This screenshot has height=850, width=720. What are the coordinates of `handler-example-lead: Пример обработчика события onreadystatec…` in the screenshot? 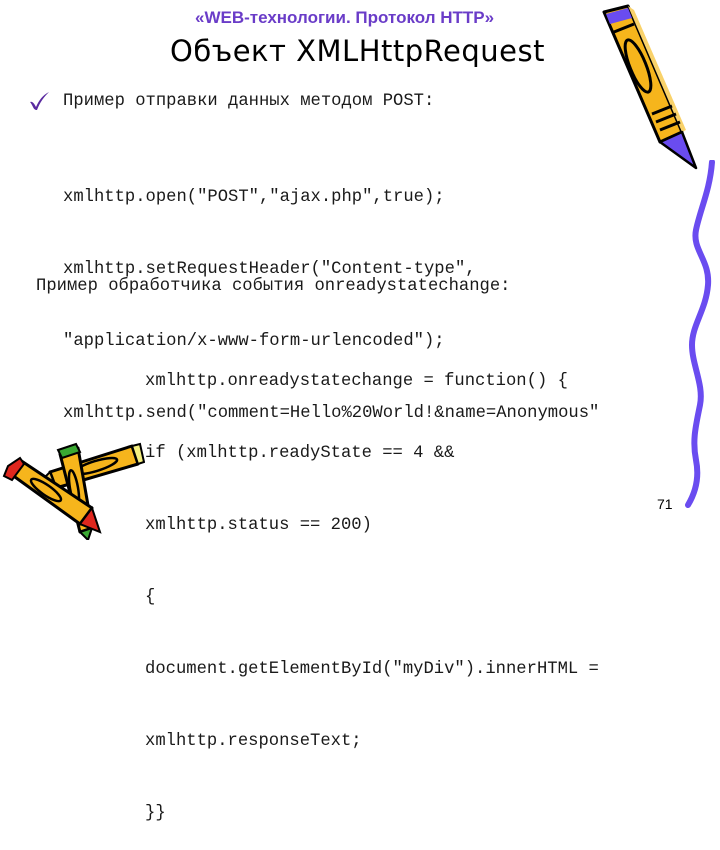 It's located at (273, 286).